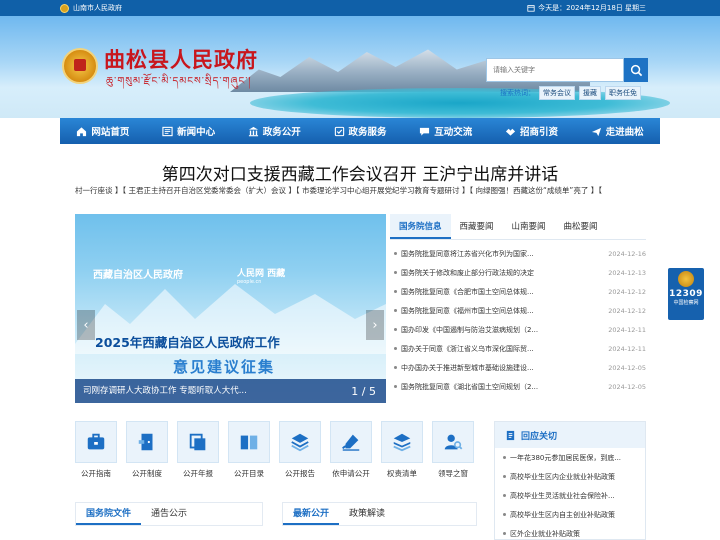  What do you see at coordinates (627, 253) in the screenshot?
I see `news-date: 2024-12-16` at bounding box center [627, 253].